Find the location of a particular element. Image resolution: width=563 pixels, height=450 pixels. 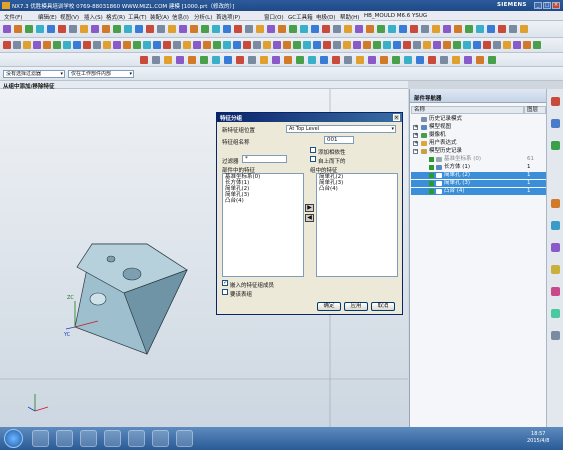

taskbar-folder-icon is located at coordinates (184, 438).